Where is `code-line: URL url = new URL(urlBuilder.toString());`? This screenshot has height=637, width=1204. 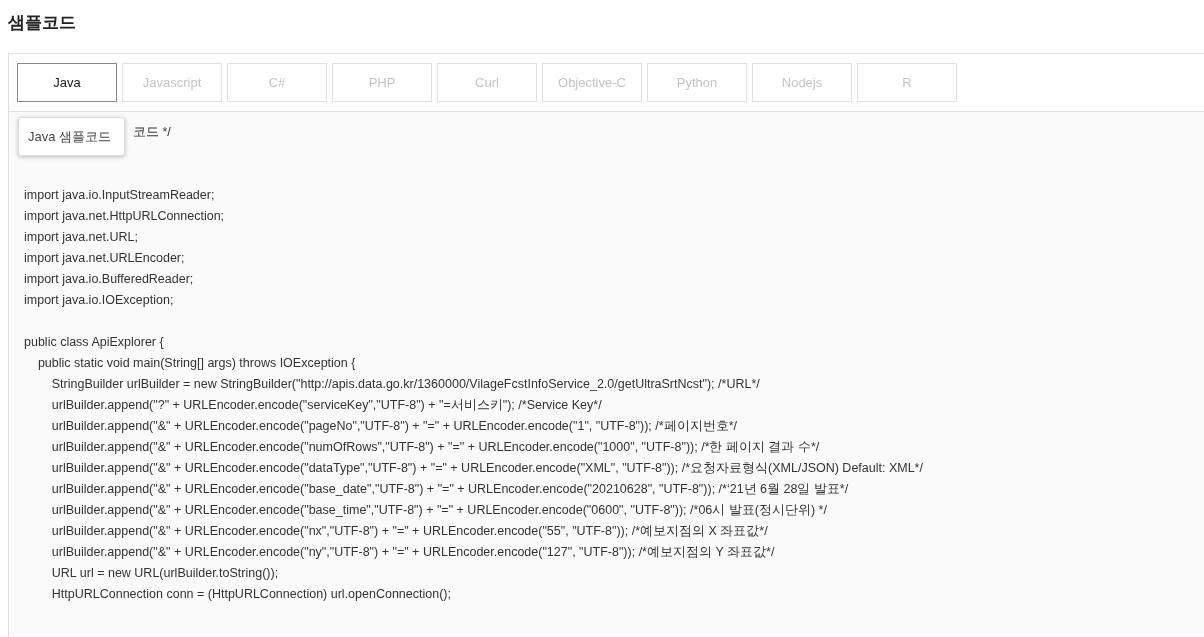 code-line: URL url = new URL(urlBuilder.toString()); is located at coordinates (164, 573).